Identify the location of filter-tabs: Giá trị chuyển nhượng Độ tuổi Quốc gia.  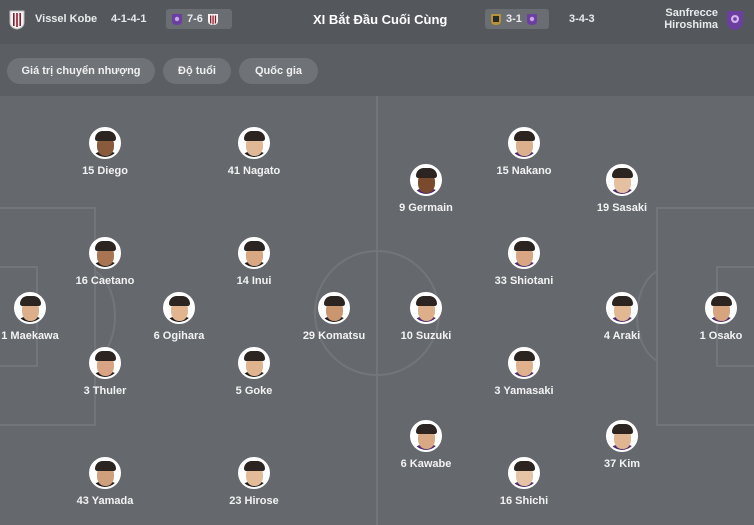
(377, 70).